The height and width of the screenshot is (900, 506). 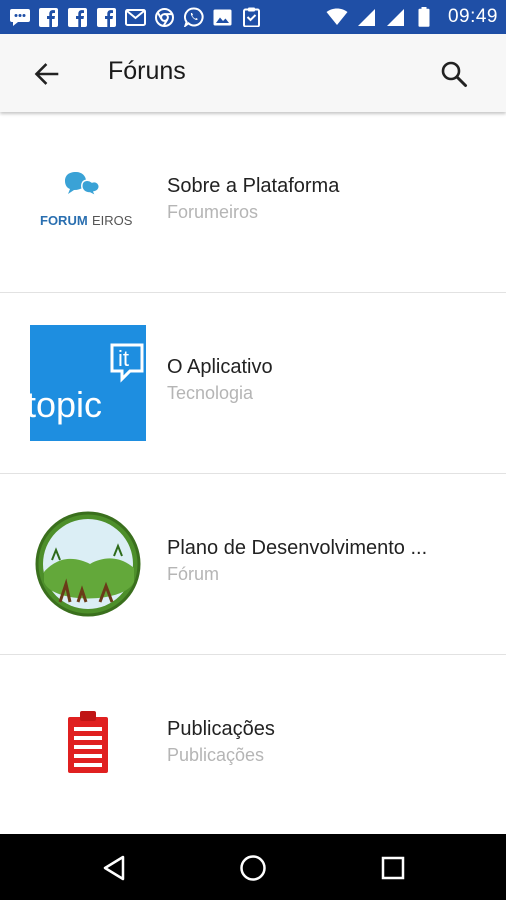 I want to click on logo-text-it: it, so click(x=123, y=358).